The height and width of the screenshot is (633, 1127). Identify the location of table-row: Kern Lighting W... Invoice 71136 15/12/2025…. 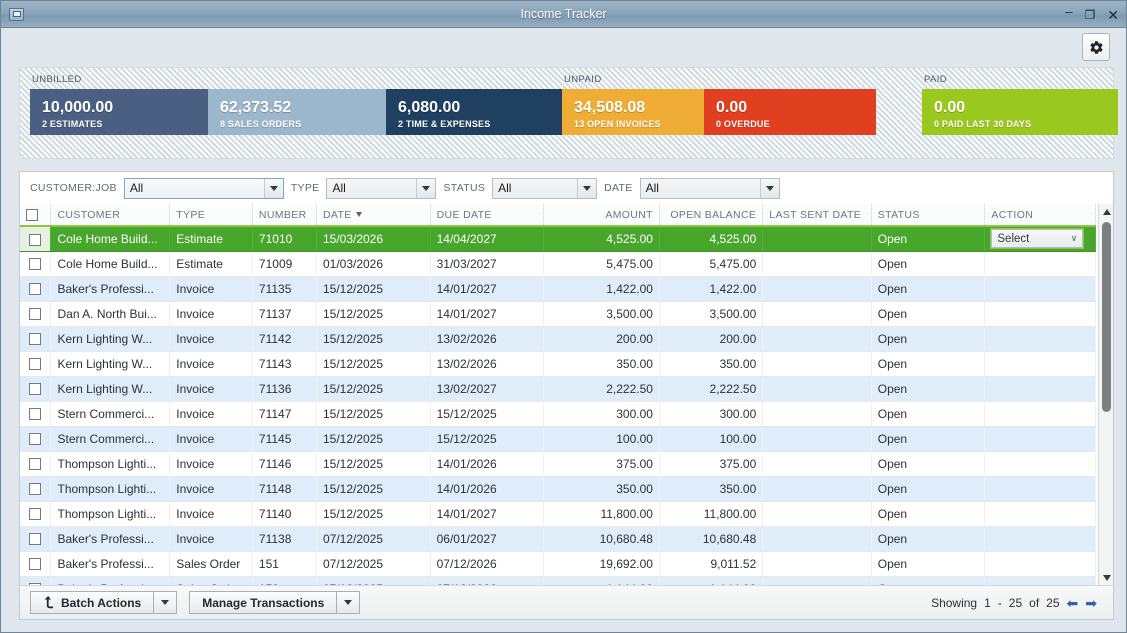
(558, 389).